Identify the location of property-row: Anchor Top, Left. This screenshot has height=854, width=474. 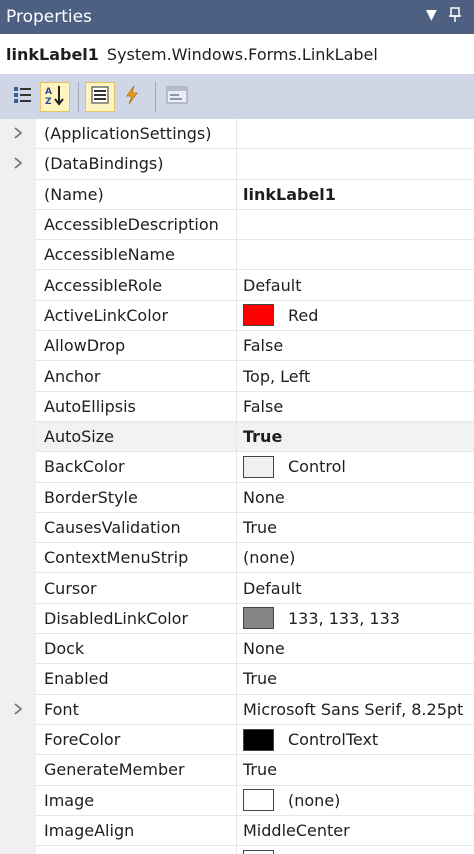
(237, 376).